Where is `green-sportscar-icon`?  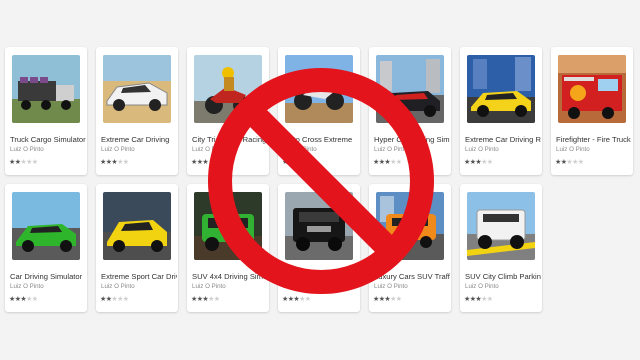
green-sportscar-icon is located at coordinates (46, 226).